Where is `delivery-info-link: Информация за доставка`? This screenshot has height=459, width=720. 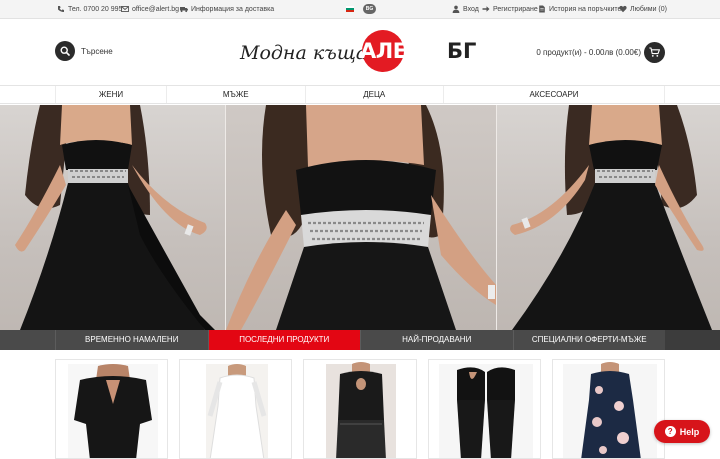
delivery-info-link: Информация за доставка is located at coordinates (227, 9).